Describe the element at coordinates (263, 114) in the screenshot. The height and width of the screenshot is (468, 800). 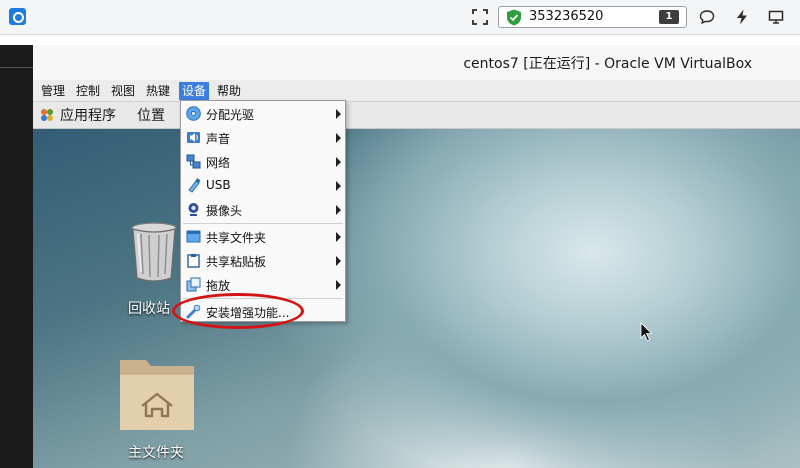
I see `menu-item-optical-drives: 分配光驱` at that location.